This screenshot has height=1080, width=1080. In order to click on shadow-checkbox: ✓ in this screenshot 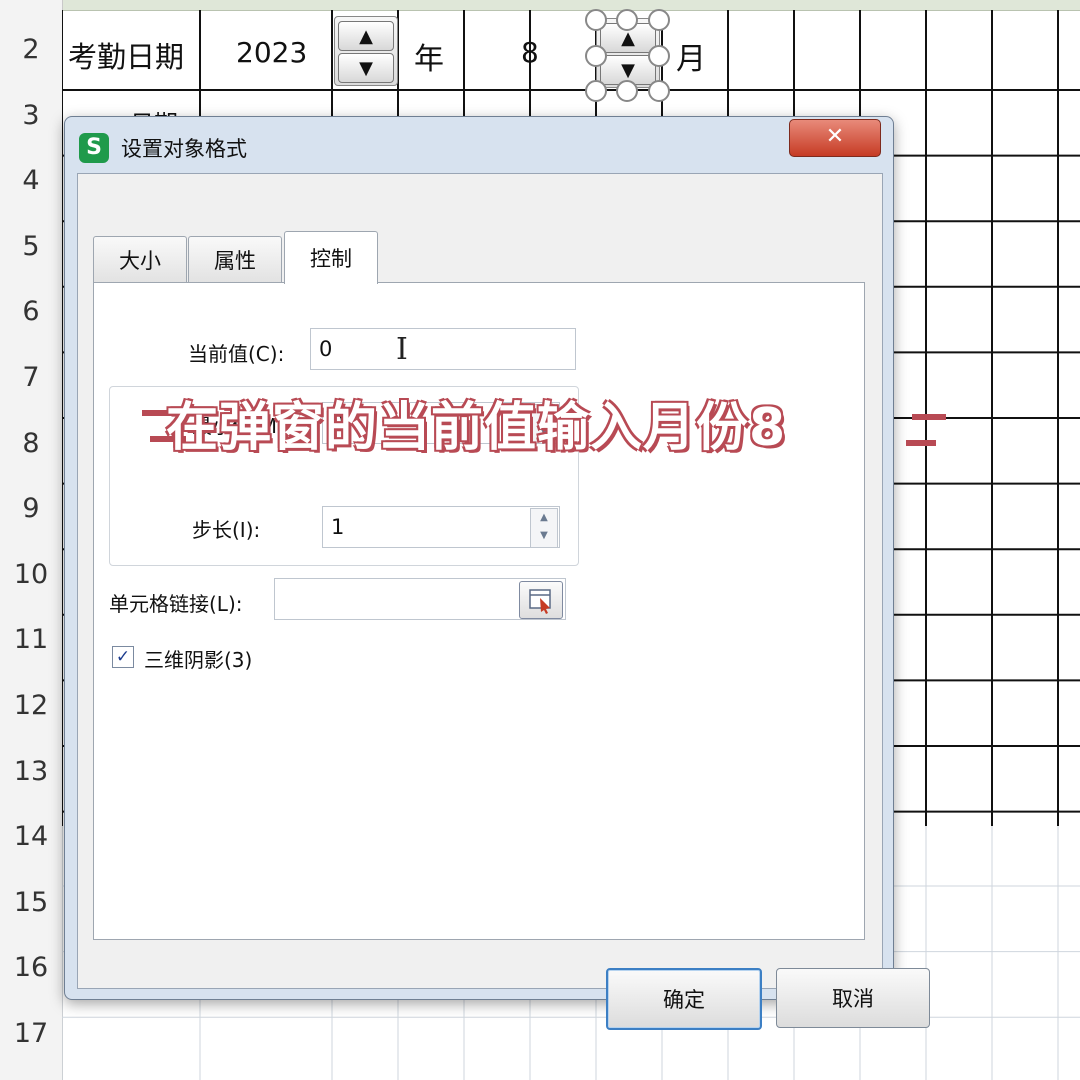, I will do `click(123, 657)`.